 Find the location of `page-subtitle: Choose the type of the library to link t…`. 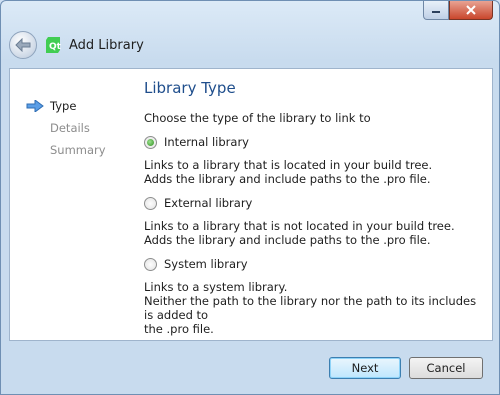

page-subtitle: Choose the type of the library to link t… is located at coordinates (257, 118).